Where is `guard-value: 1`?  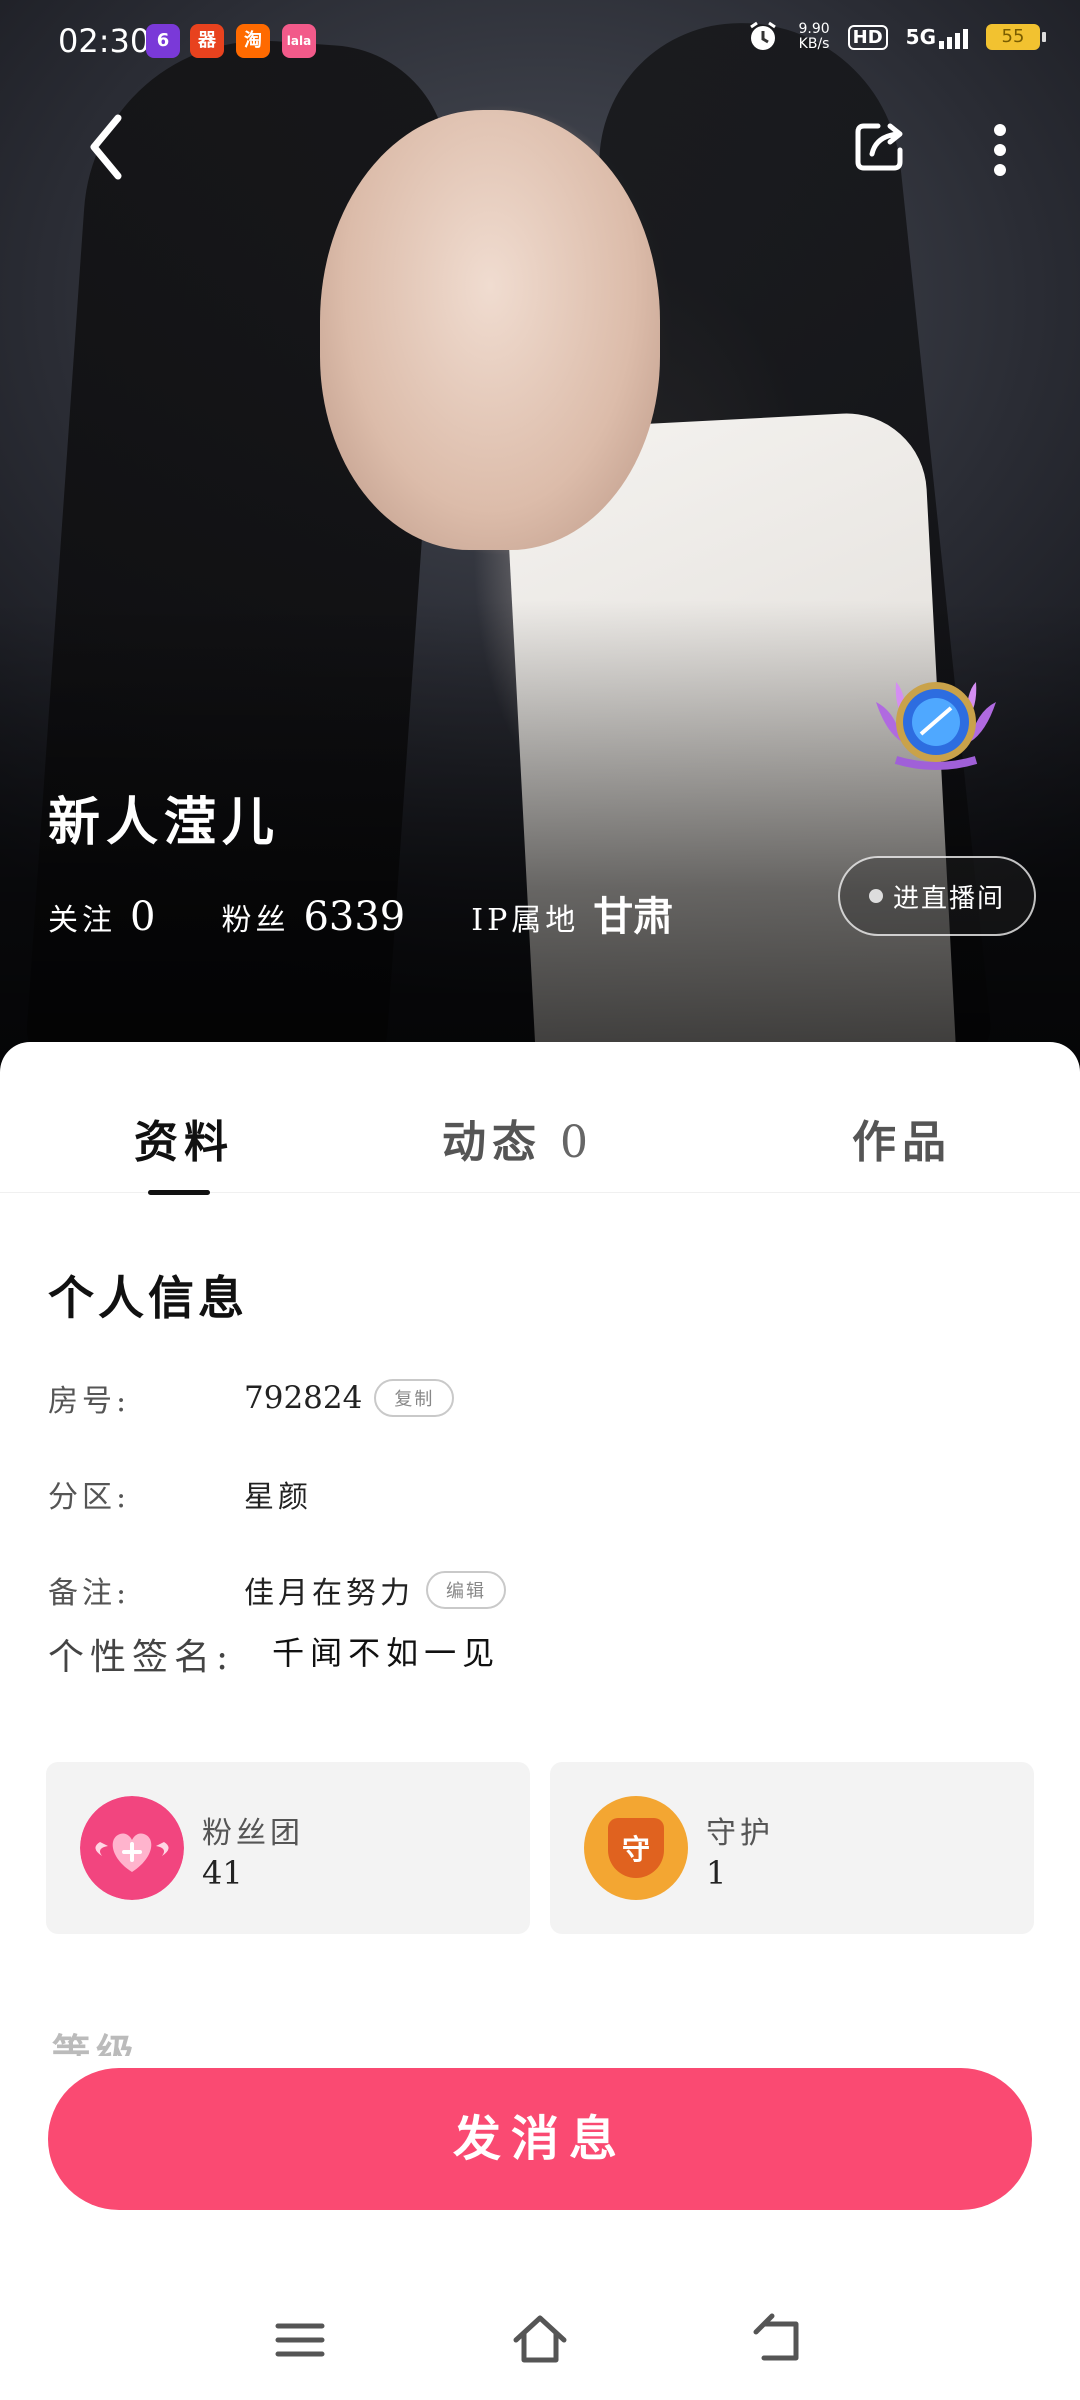
guard-value: 1 is located at coordinates (716, 1873).